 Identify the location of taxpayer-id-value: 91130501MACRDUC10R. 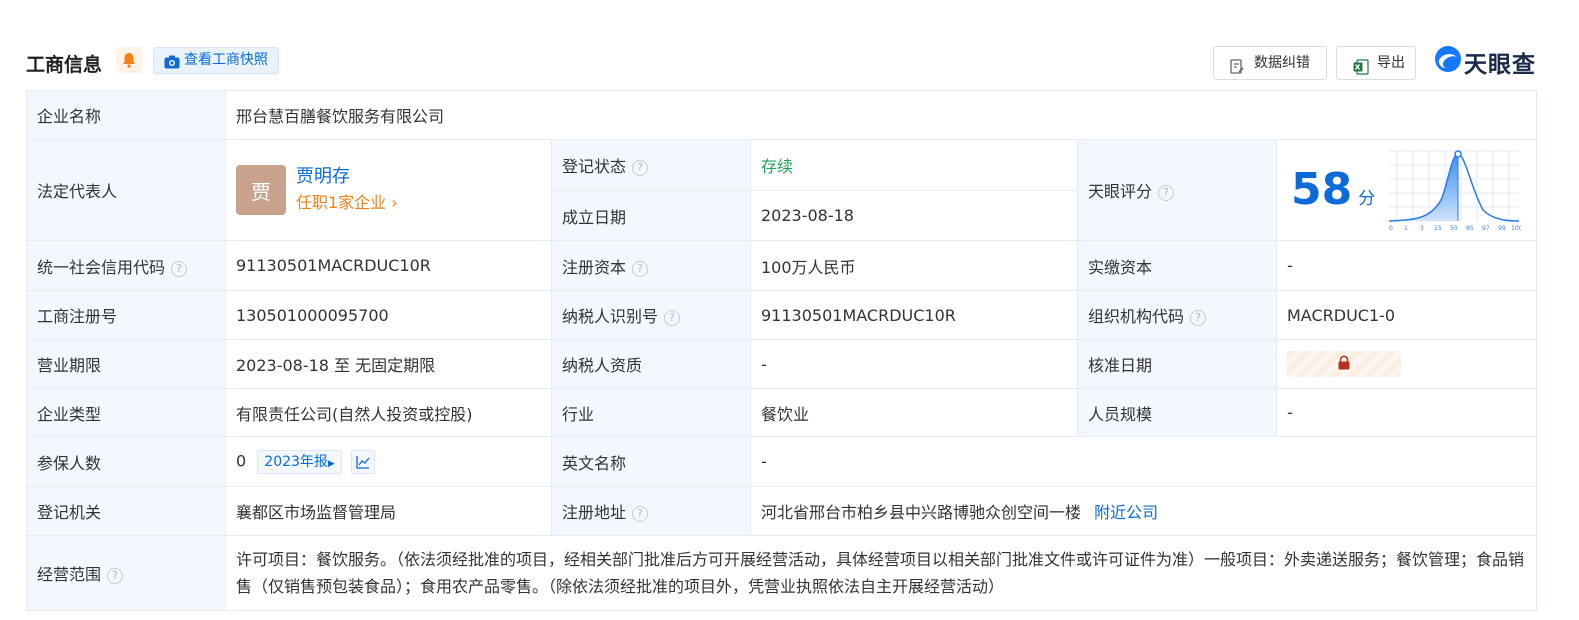
(914, 315).